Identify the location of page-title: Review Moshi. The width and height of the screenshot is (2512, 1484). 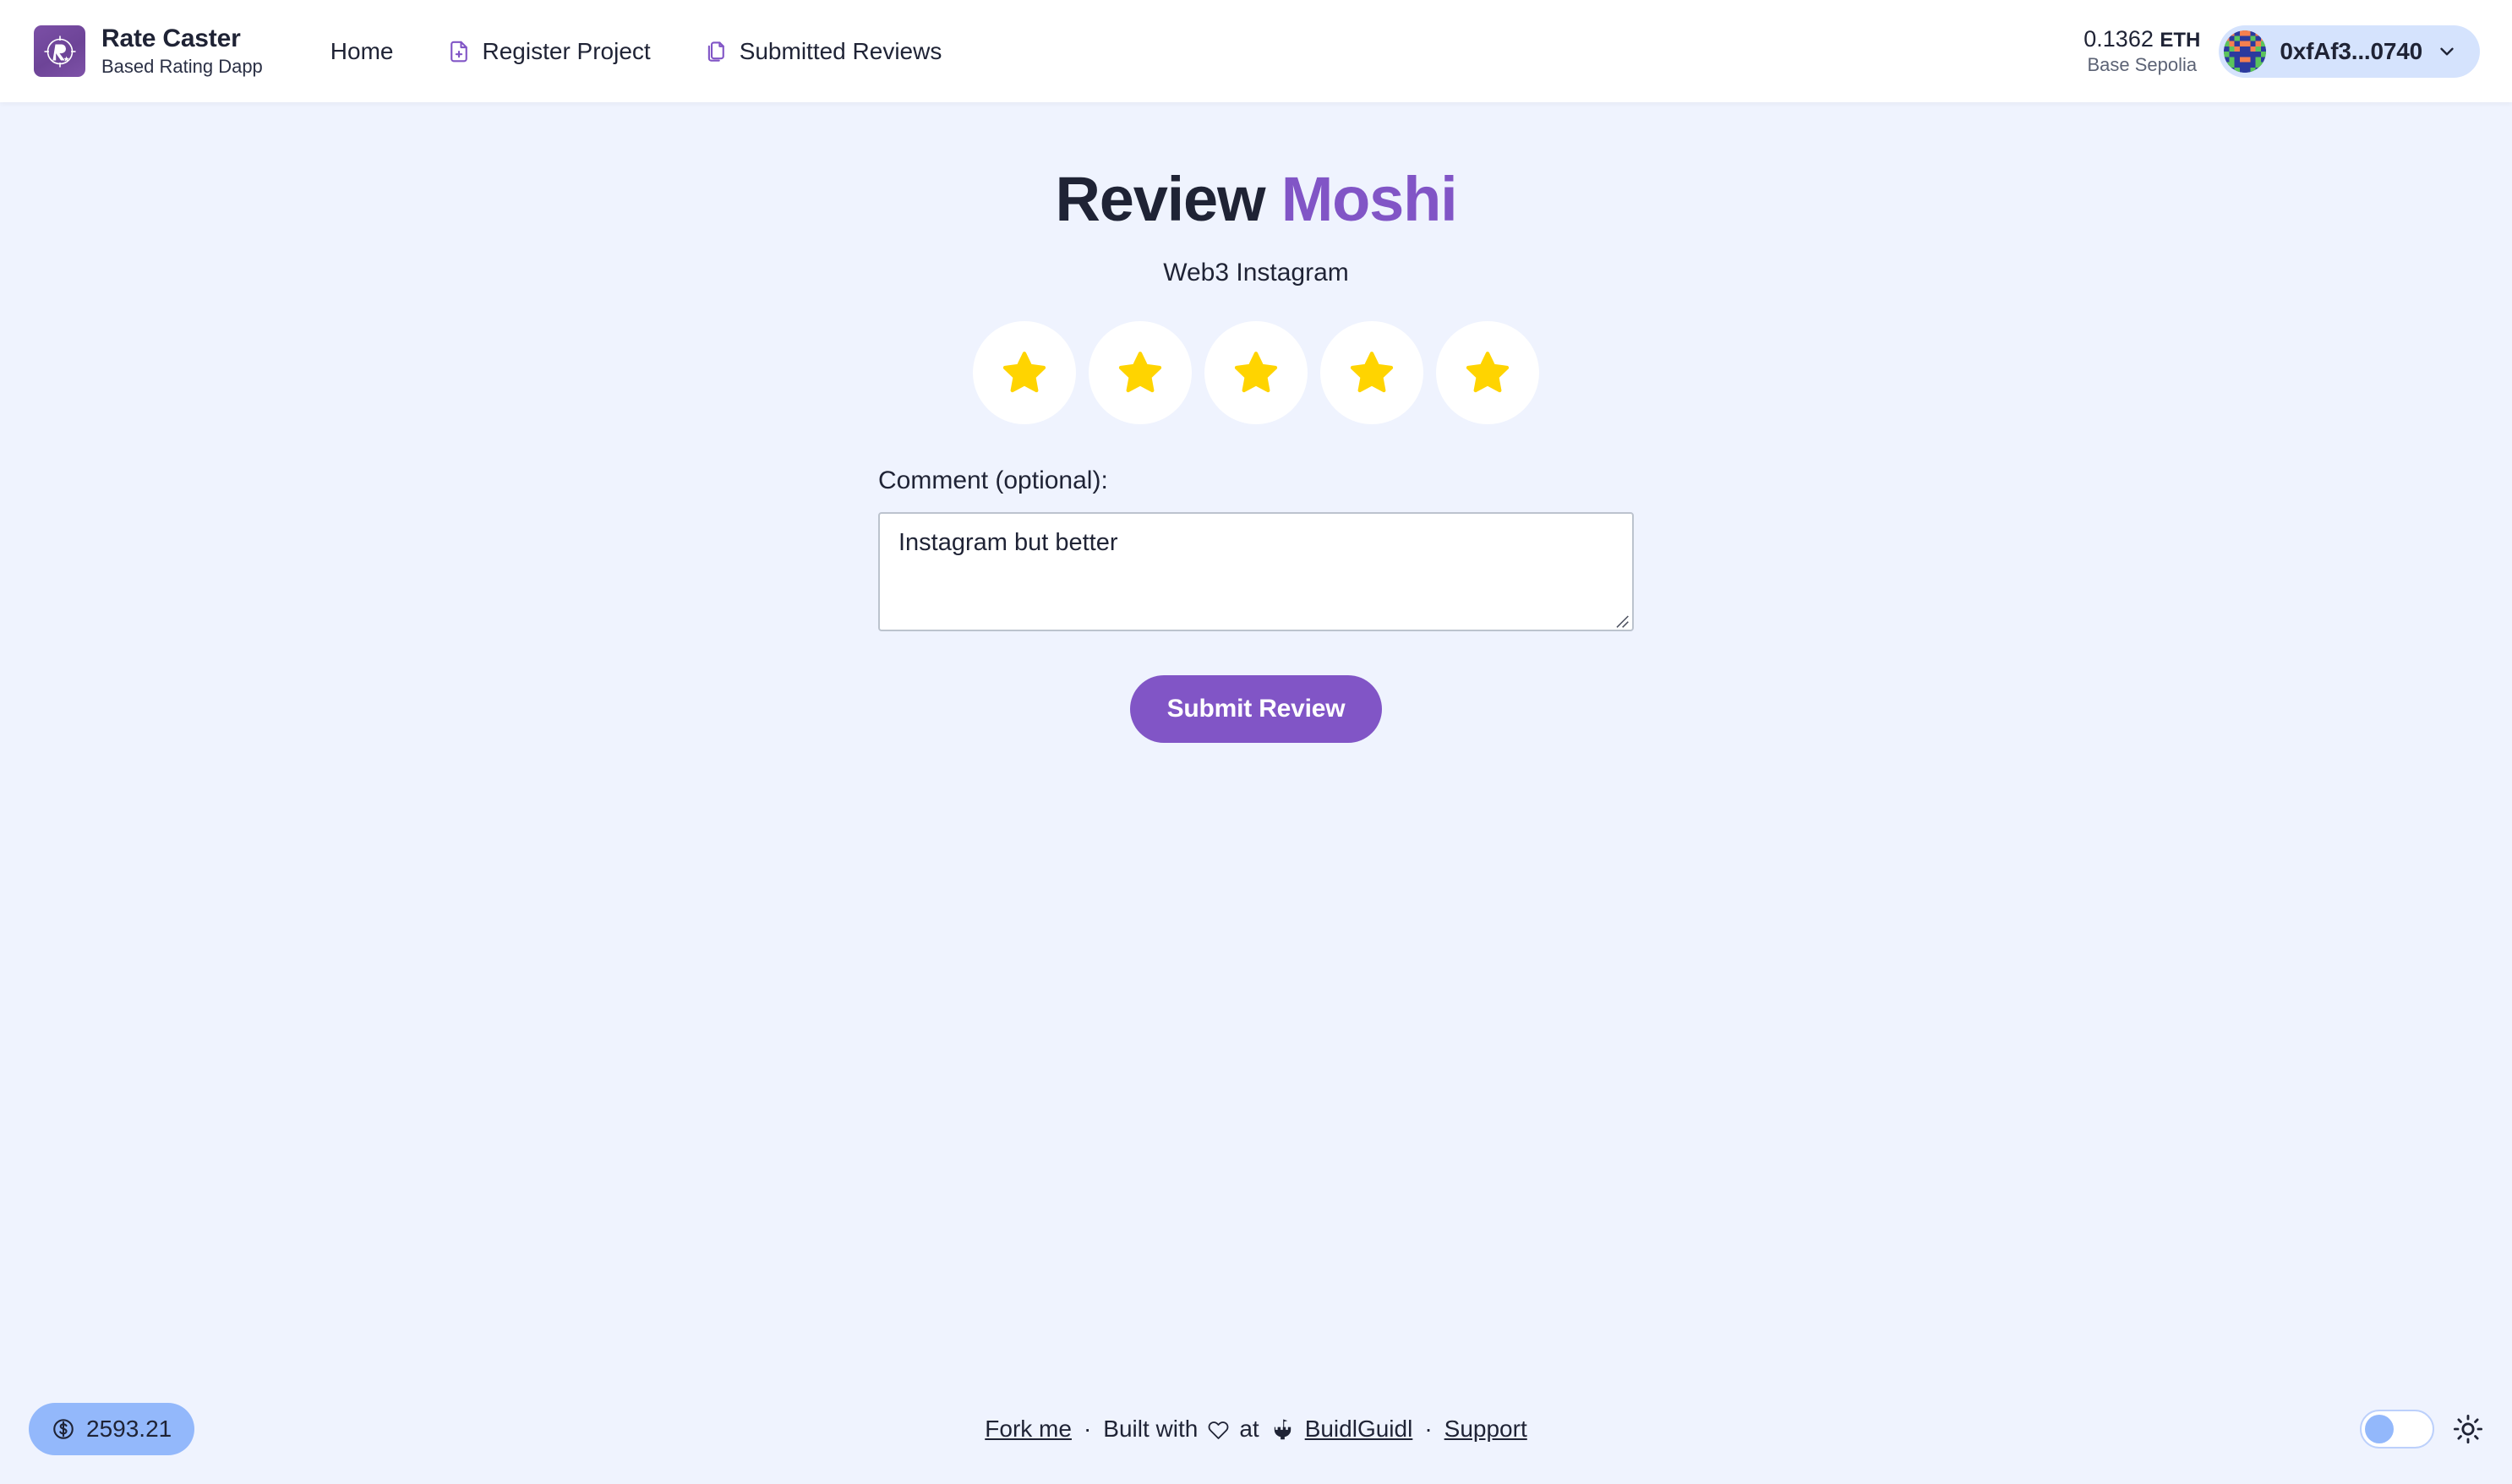
(1256, 199).